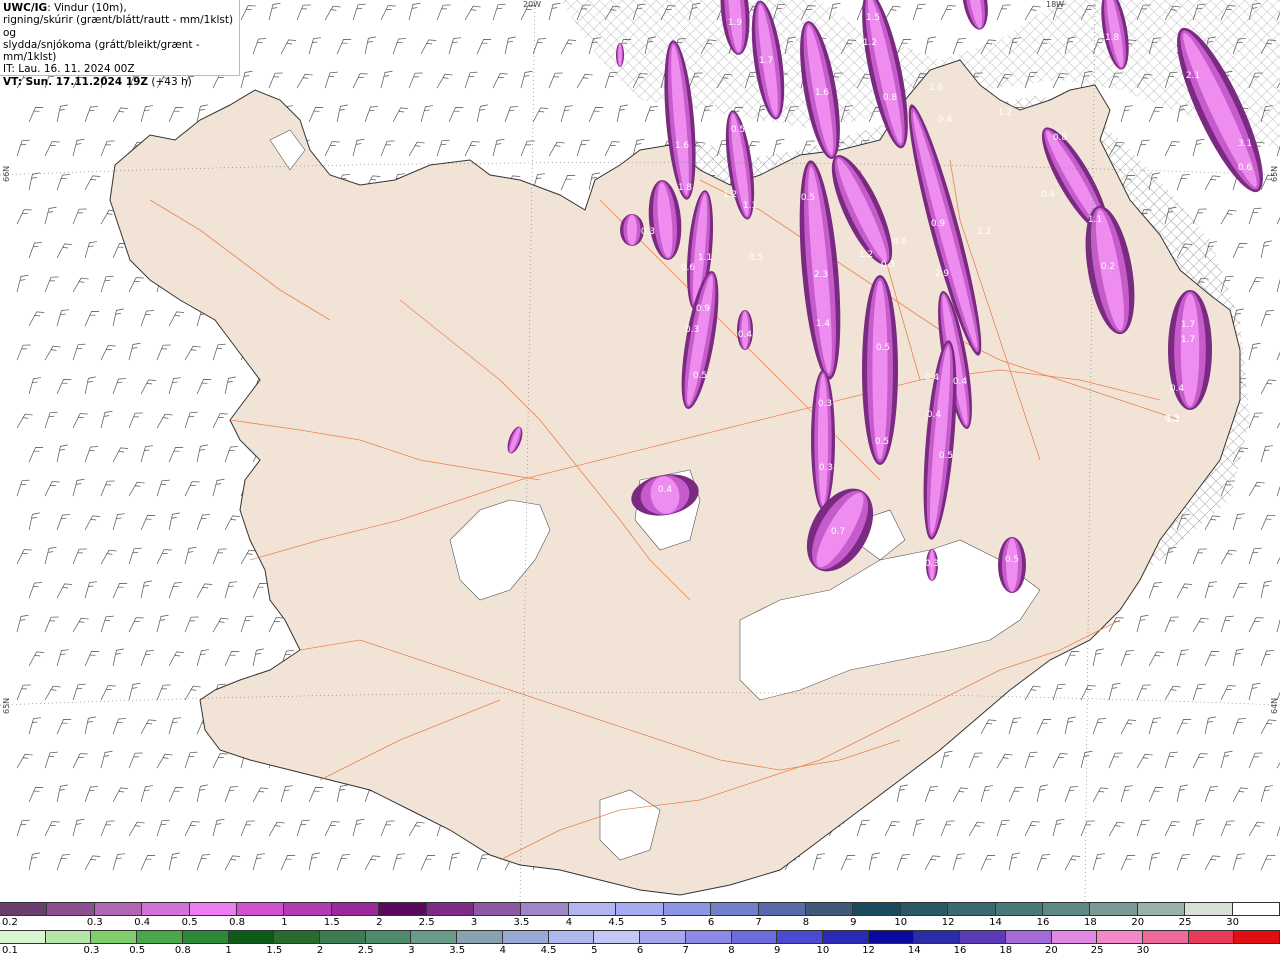 The width and height of the screenshot is (1280, 960). I want to click on legend_snow-label: 30, so click(1232, 922).